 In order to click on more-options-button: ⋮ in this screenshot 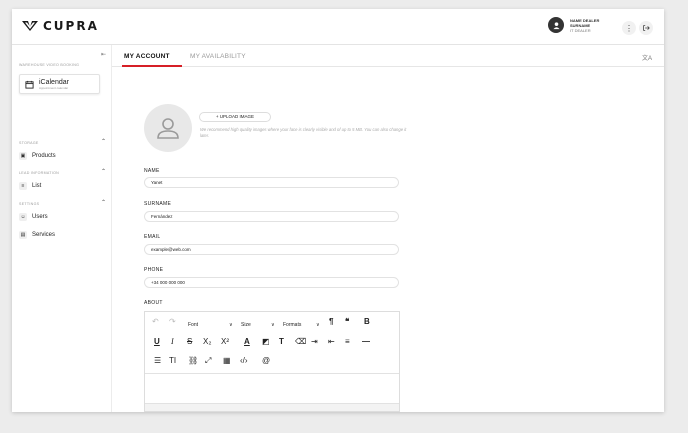, I will do `click(629, 28)`.